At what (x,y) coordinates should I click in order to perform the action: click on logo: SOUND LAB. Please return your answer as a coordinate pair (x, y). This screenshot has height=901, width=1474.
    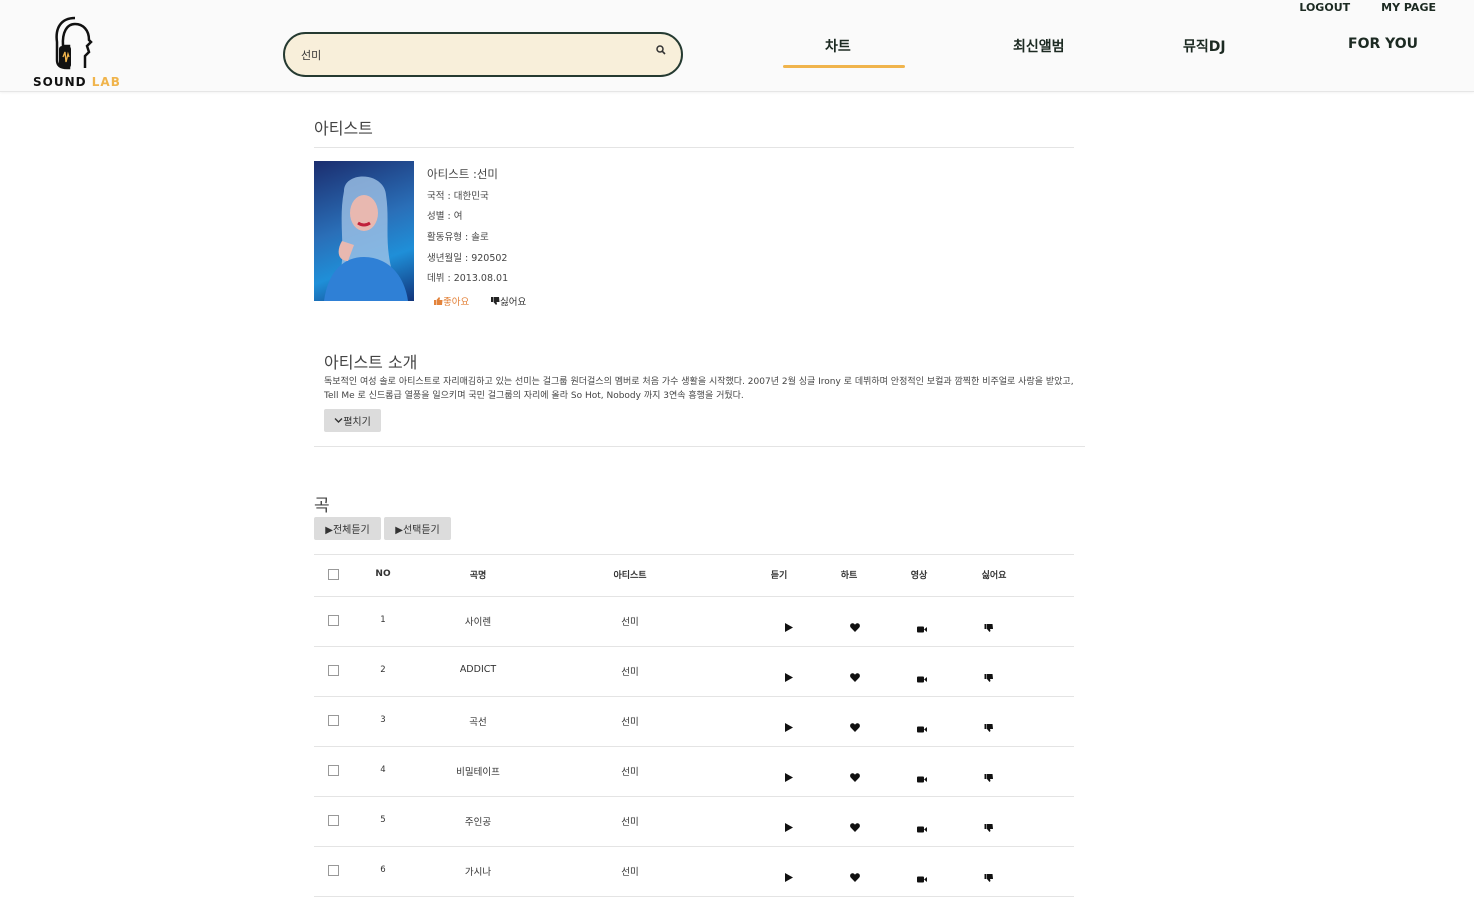
    Looking at the image, I should click on (76, 53).